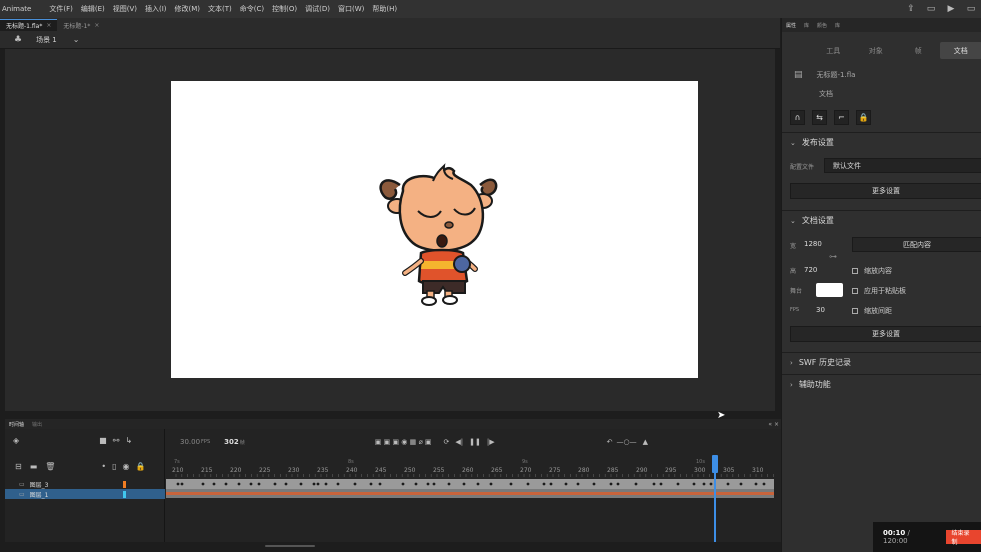  I want to click on stage-color-swatch, so click(829, 290).